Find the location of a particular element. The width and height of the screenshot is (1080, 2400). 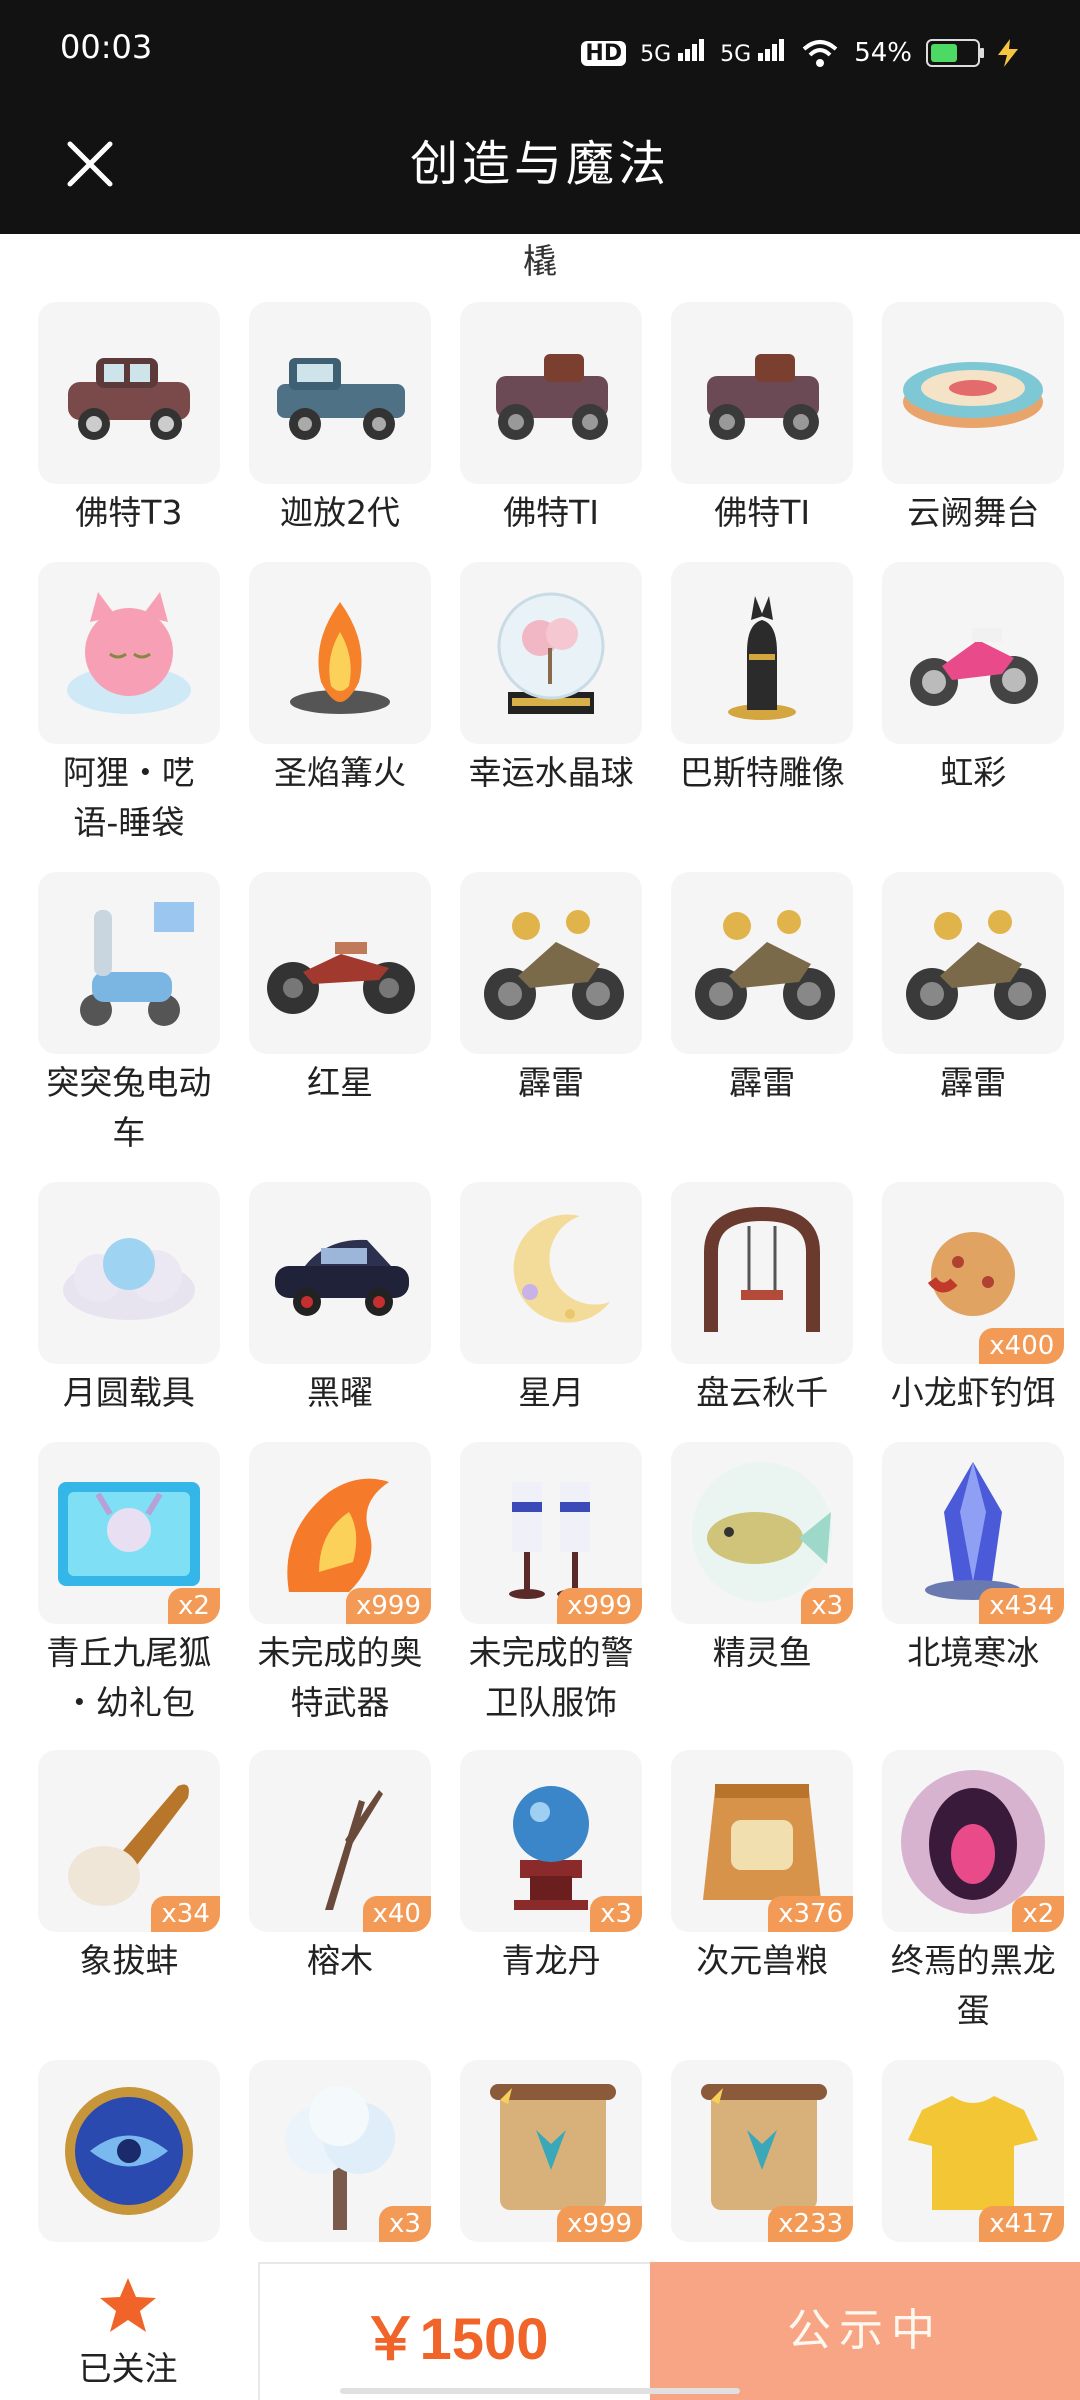

bottom-bar: 已关注 ￥1500 公示中 is located at coordinates (540, 2331).